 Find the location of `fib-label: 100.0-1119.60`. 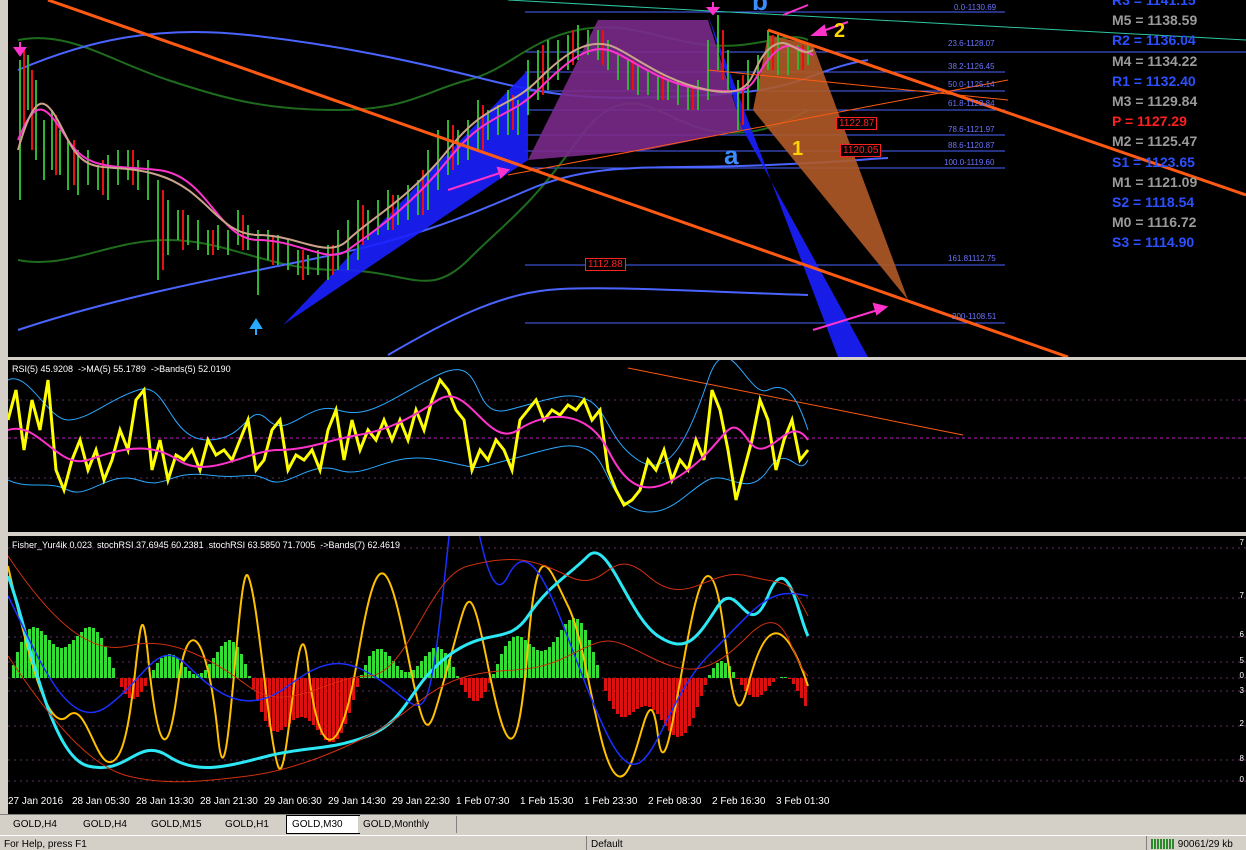

fib-label: 100.0-1119.60 is located at coordinates (969, 162).